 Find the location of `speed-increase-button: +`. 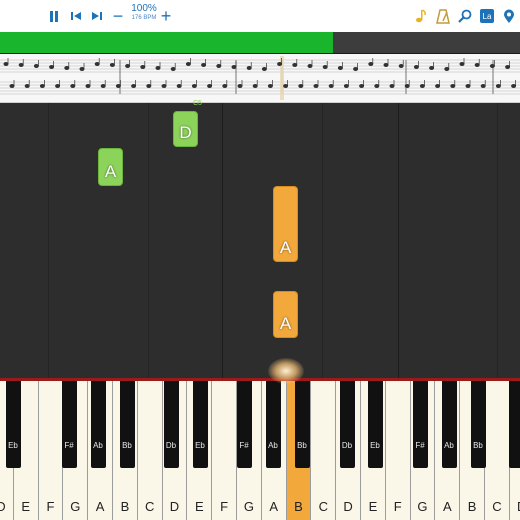

speed-increase-button: + is located at coordinates (166, 16).